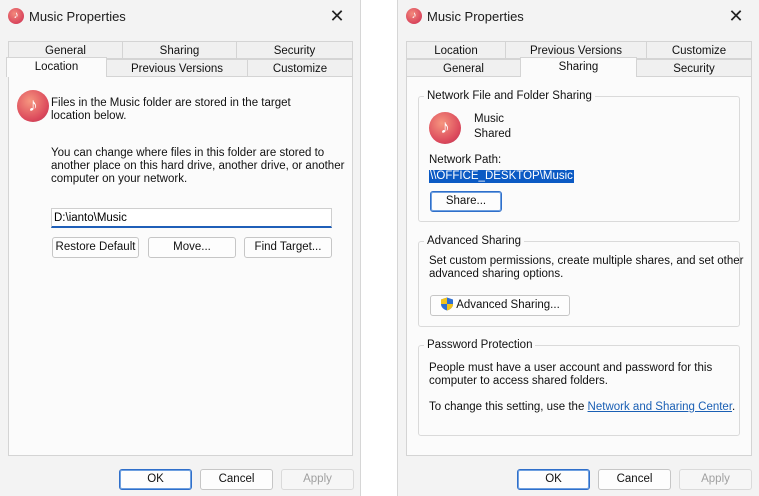 The image size is (759, 496). Describe the element at coordinates (518, 381) in the screenshot. I see `password-desc-line2: computer to access shared folders.` at that location.